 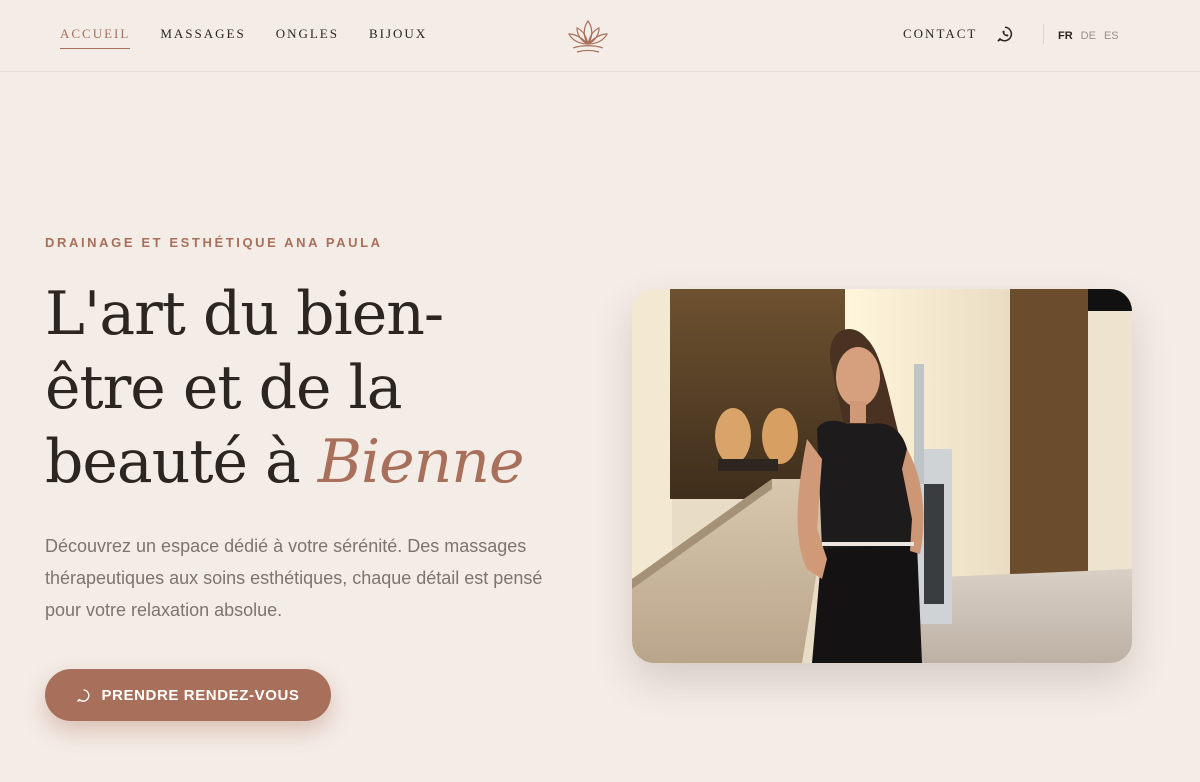 I want to click on headline-line-3: beauté à, so click(x=181, y=462).